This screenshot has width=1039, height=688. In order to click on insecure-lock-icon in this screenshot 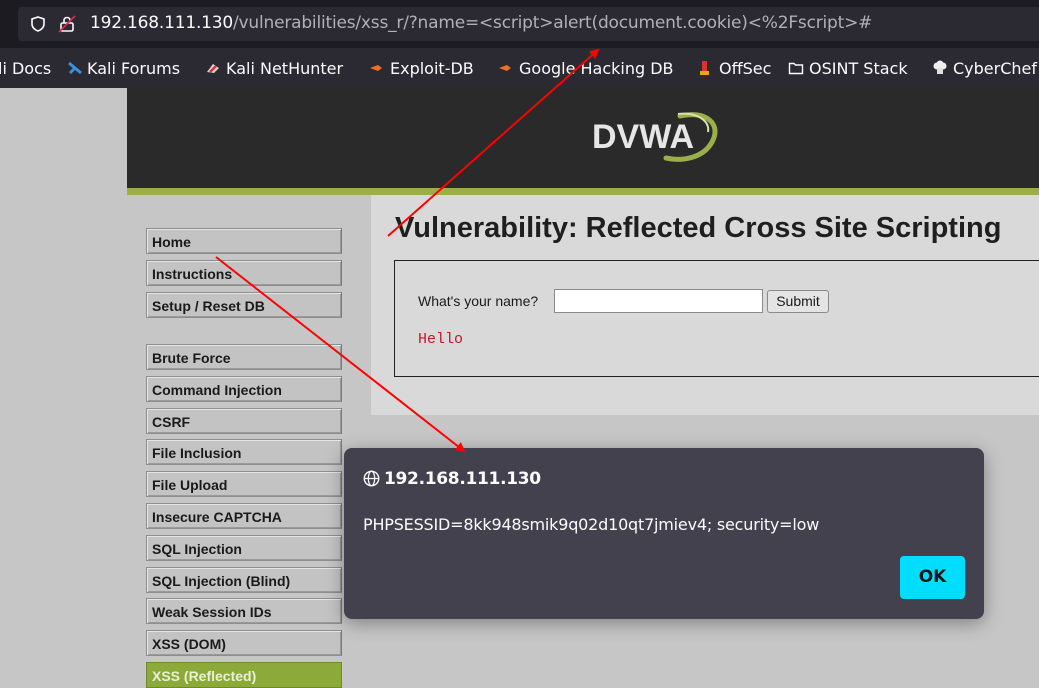, I will do `click(67, 24)`.